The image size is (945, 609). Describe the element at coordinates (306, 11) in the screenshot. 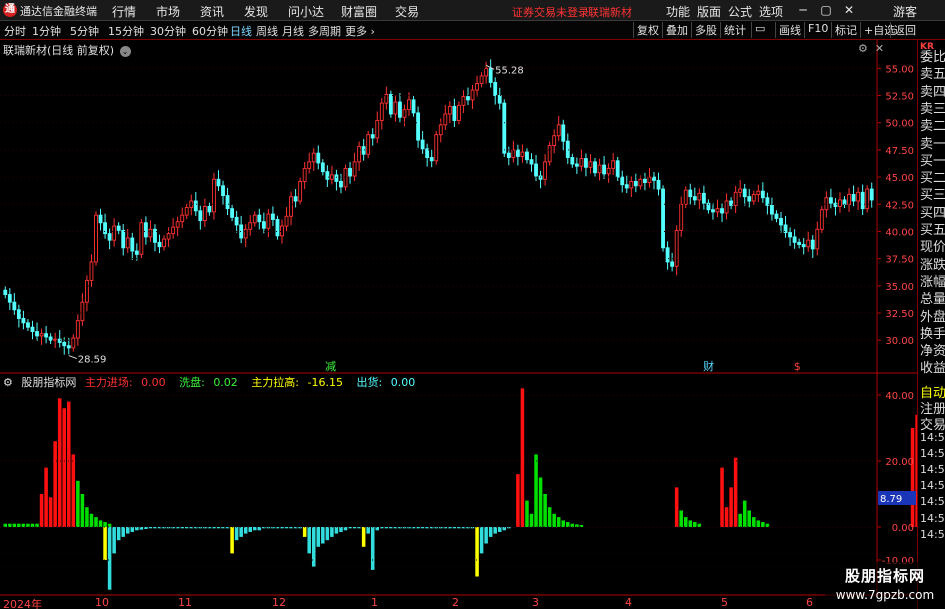

I see `menu-wenxiaoda: 问小达` at that location.